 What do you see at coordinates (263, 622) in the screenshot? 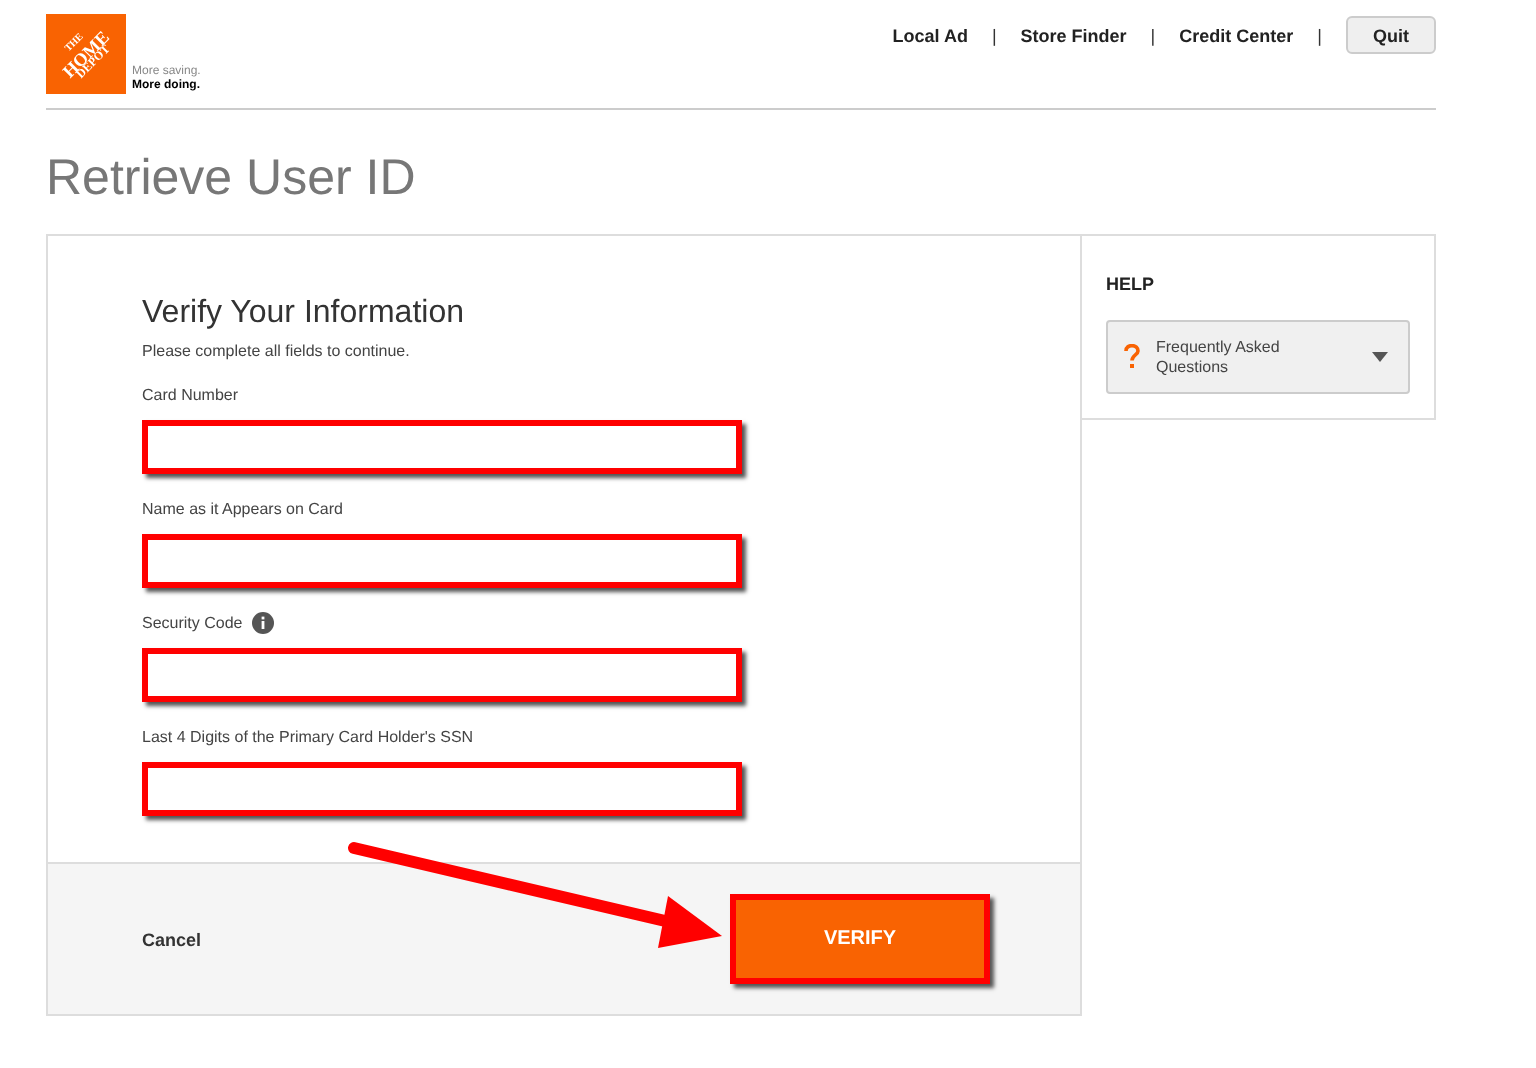
I see `info-icon` at bounding box center [263, 622].